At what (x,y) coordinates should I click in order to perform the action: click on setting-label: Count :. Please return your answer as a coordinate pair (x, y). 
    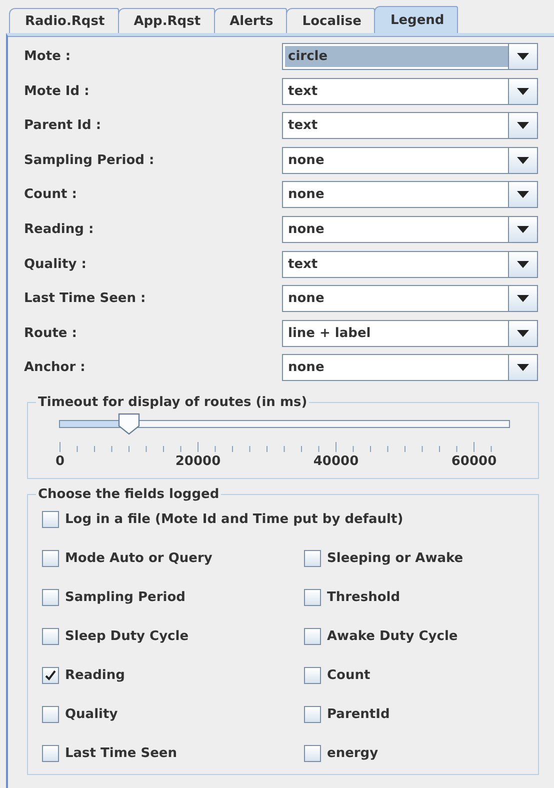
    Looking at the image, I should click on (50, 194).